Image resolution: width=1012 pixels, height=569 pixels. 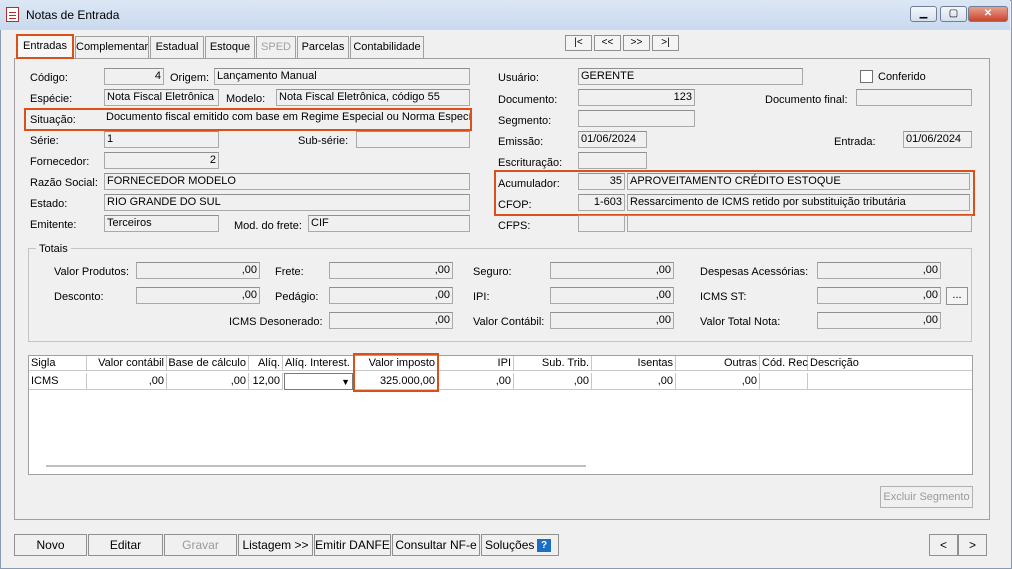 I want to click on ipi-field: ,00, so click(x=612, y=295).